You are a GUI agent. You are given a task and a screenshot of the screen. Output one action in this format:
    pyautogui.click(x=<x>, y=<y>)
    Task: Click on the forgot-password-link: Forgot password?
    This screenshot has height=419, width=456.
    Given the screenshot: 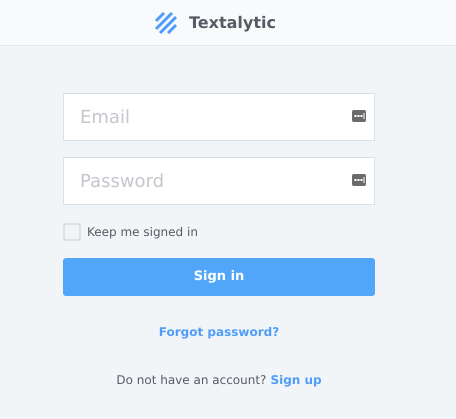 What is the action you would take?
    pyautogui.click(x=219, y=332)
    